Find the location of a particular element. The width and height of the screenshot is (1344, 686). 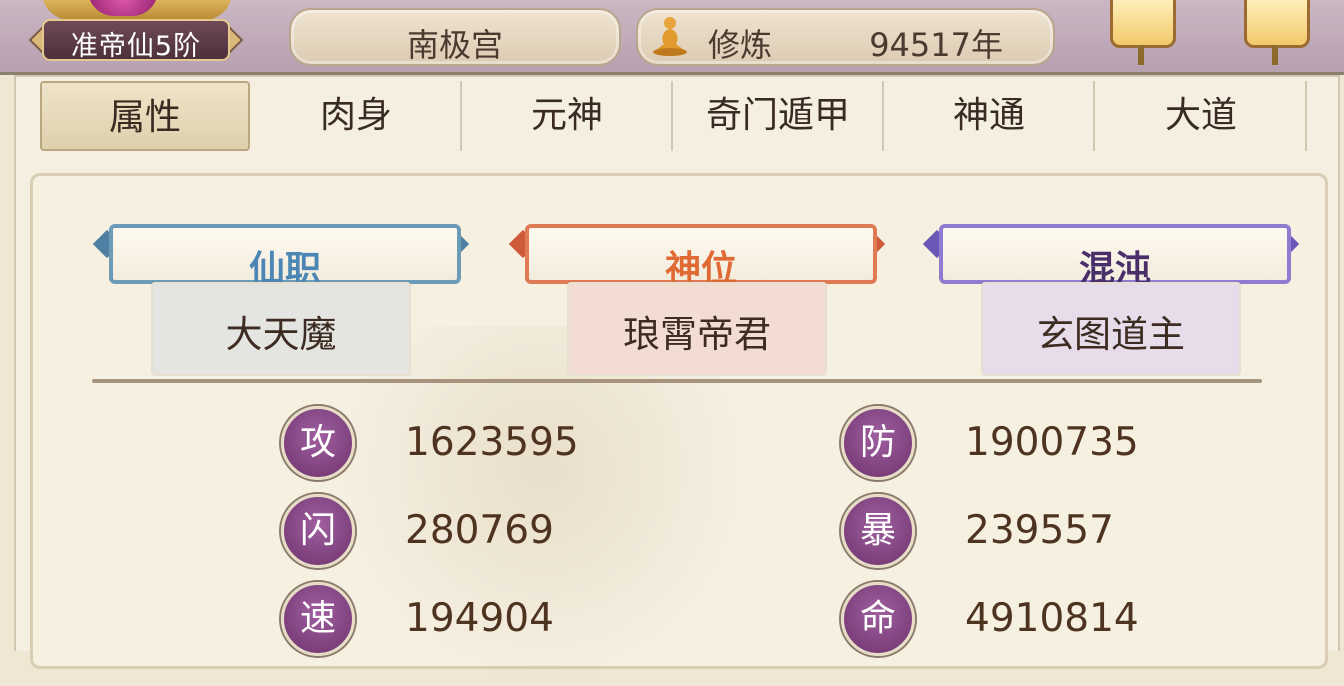

defense-icon: 防 is located at coordinates (878, 443).